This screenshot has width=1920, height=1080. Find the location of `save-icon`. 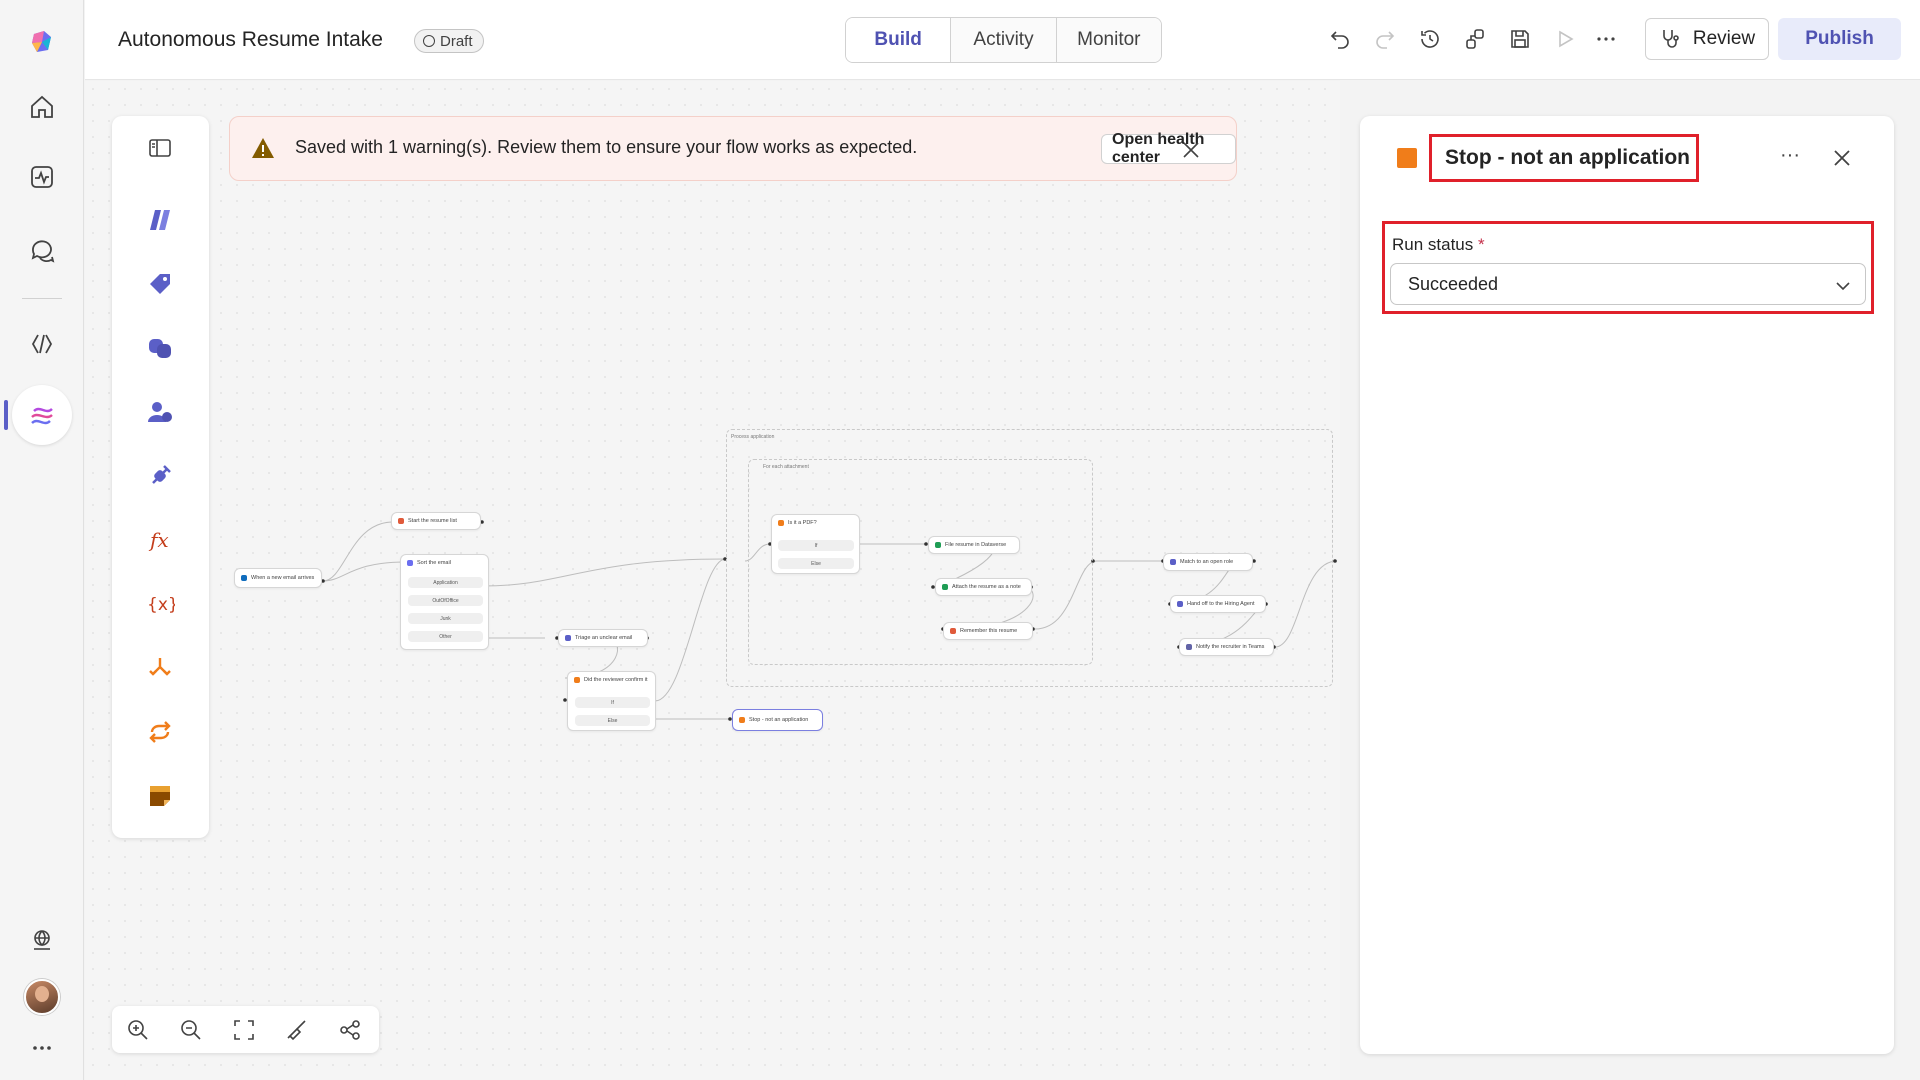

save-icon is located at coordinates (1520, 39).